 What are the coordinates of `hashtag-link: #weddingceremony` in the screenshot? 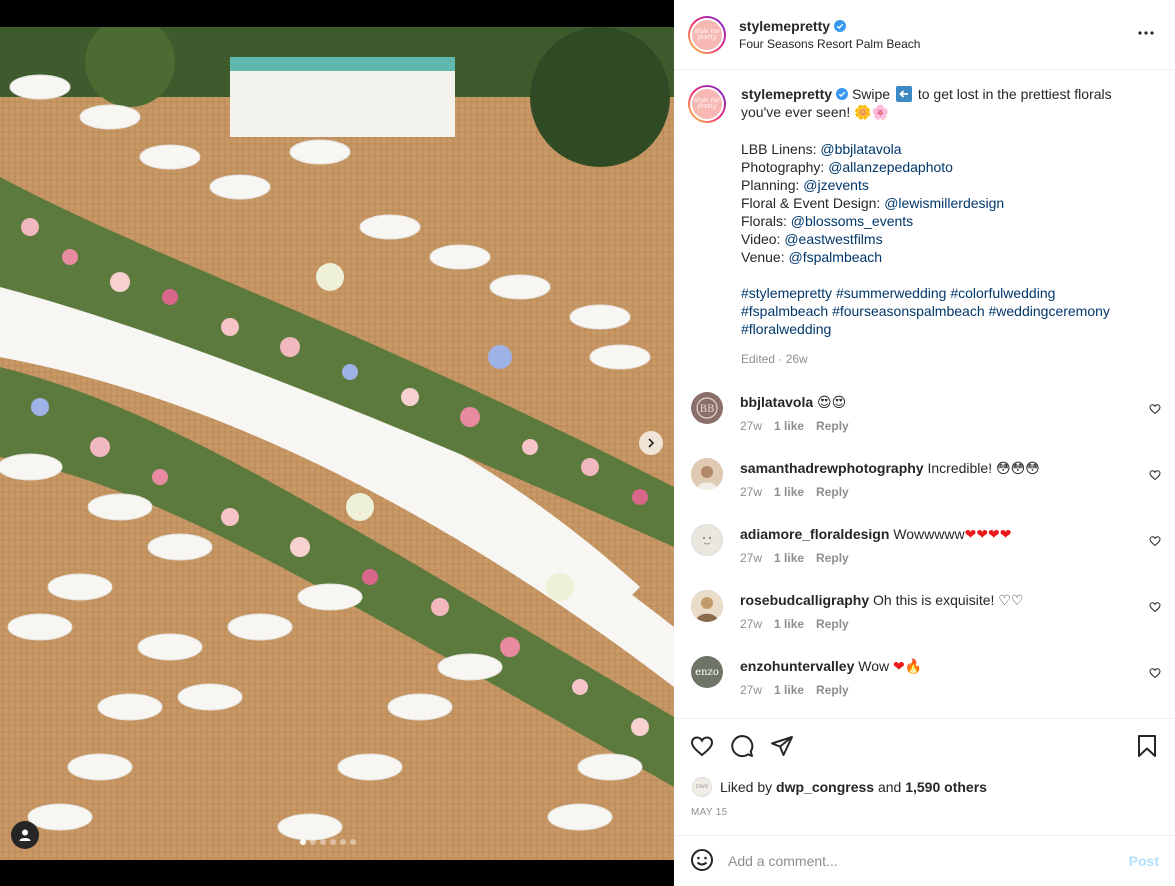 It's located at (1049, 311).